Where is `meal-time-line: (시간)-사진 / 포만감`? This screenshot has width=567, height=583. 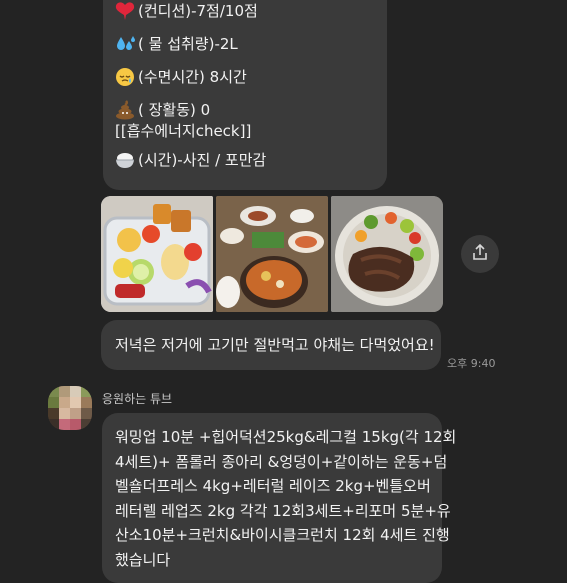 meal-time-line: (시간)-사진 / 포만감 is located at coordinates (190, 159).